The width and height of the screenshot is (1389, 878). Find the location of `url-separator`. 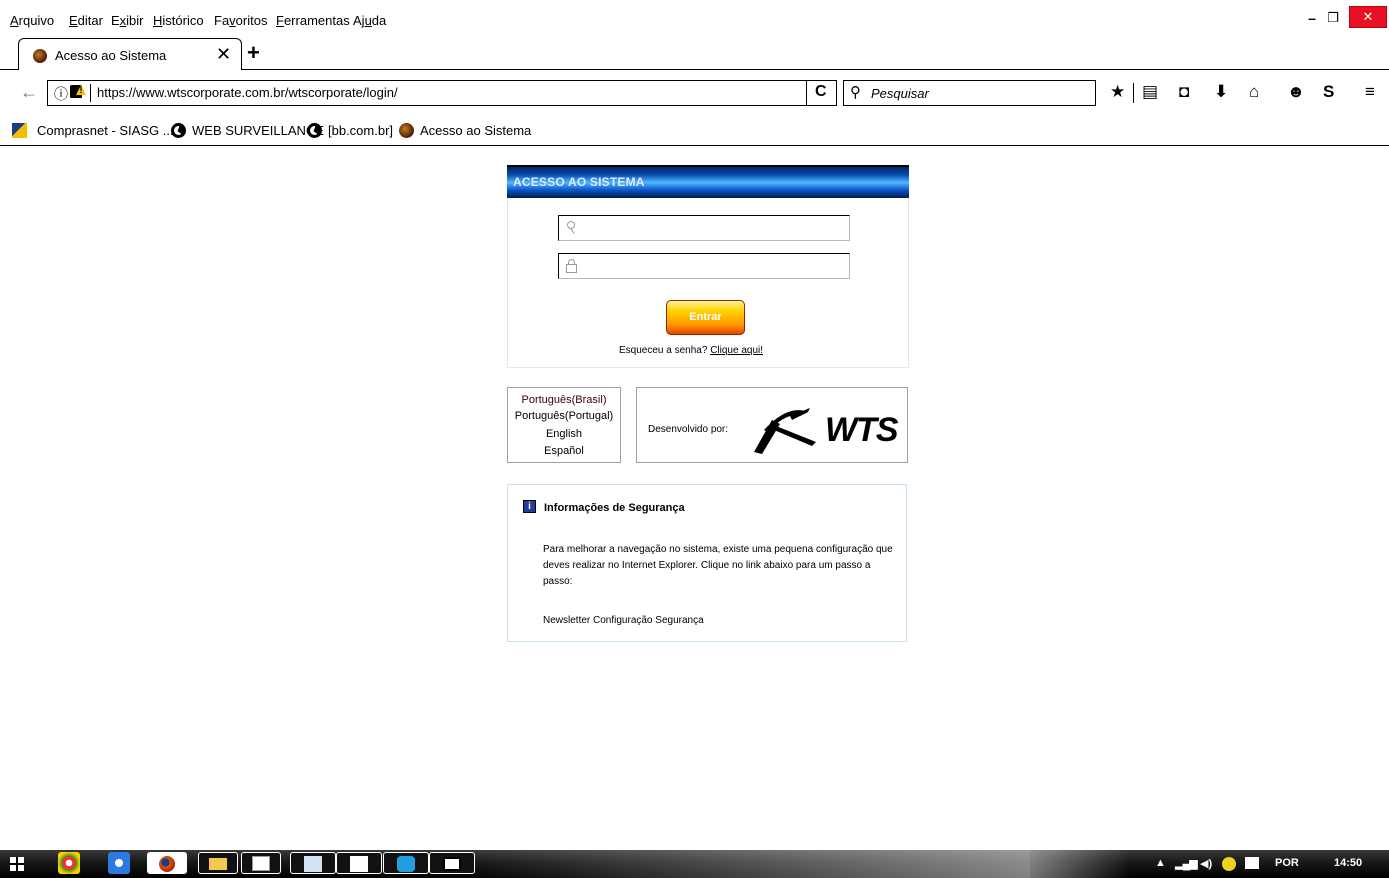

url-separator is located at coordinates (90, 93).